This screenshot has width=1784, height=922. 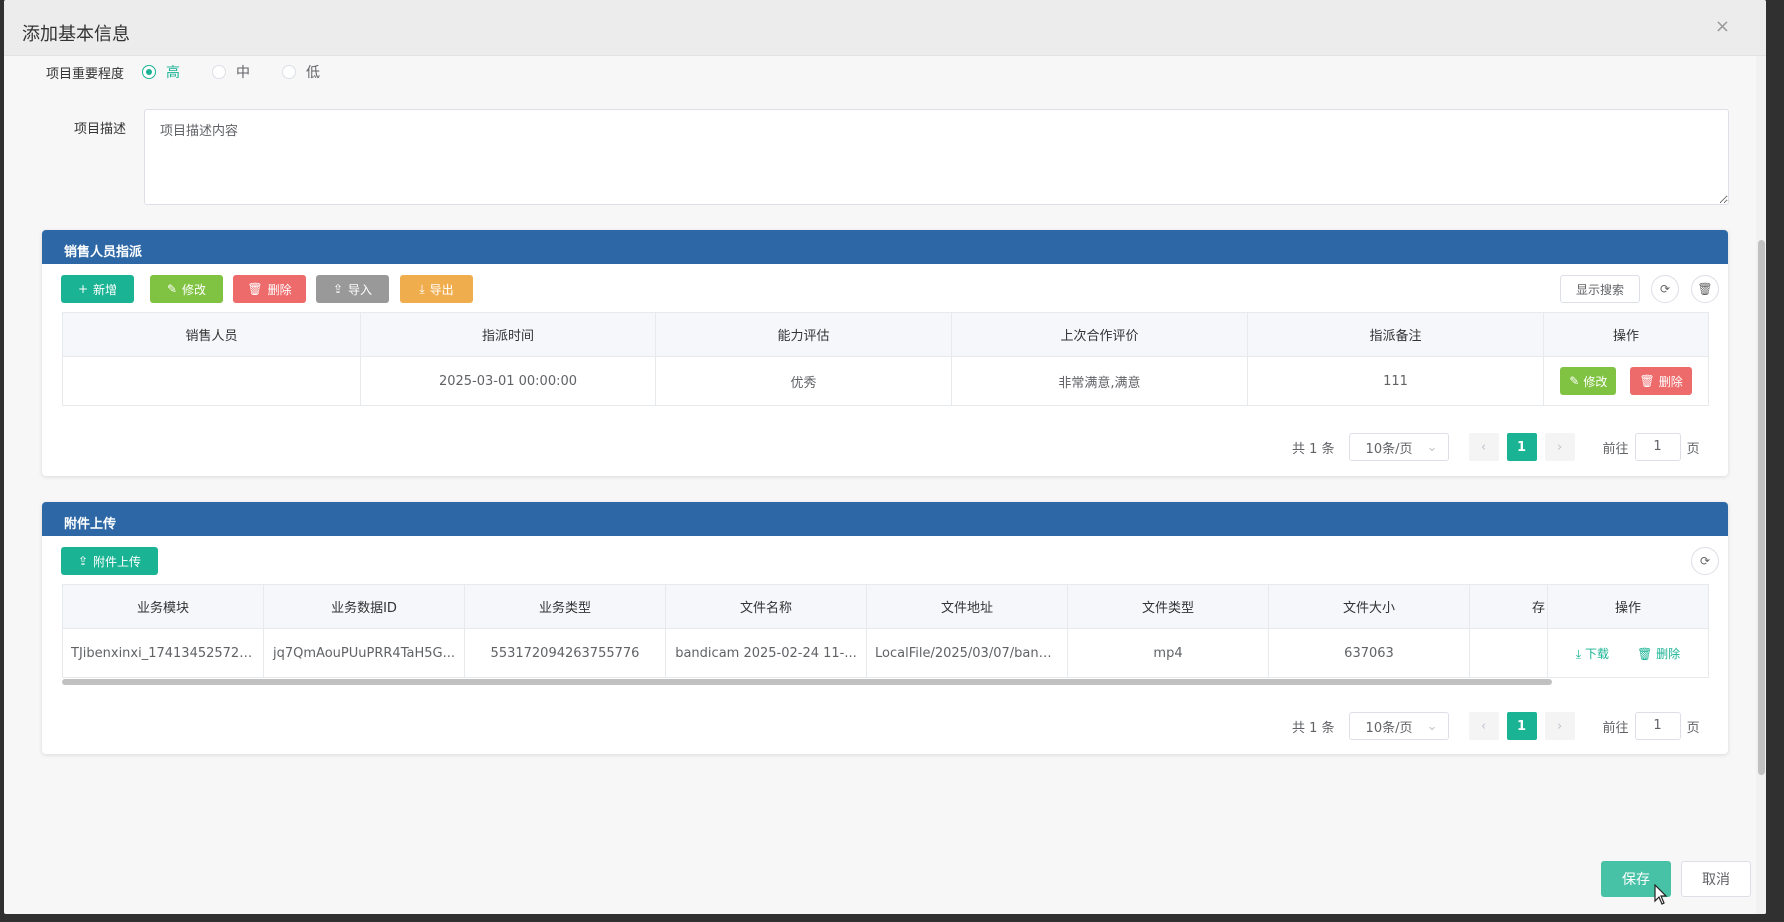 I want to click on row-delete-button: 🗑 删除, so click(x=1661, y=381).